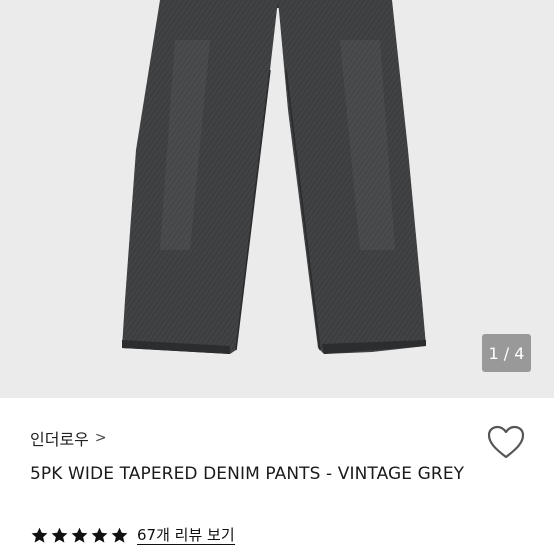 The height and width of the screenshot is (554, 554). Describe the element at coordinates (132, 535) in the screenshot. I see `rating-row: 67개 리뷰 보기` at that location.